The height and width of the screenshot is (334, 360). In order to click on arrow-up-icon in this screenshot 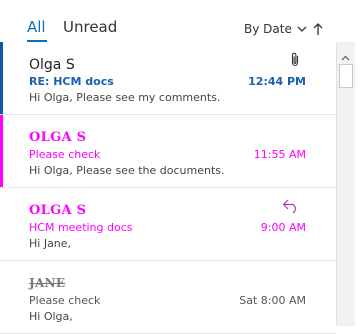, I will do `click(318, 30)`.